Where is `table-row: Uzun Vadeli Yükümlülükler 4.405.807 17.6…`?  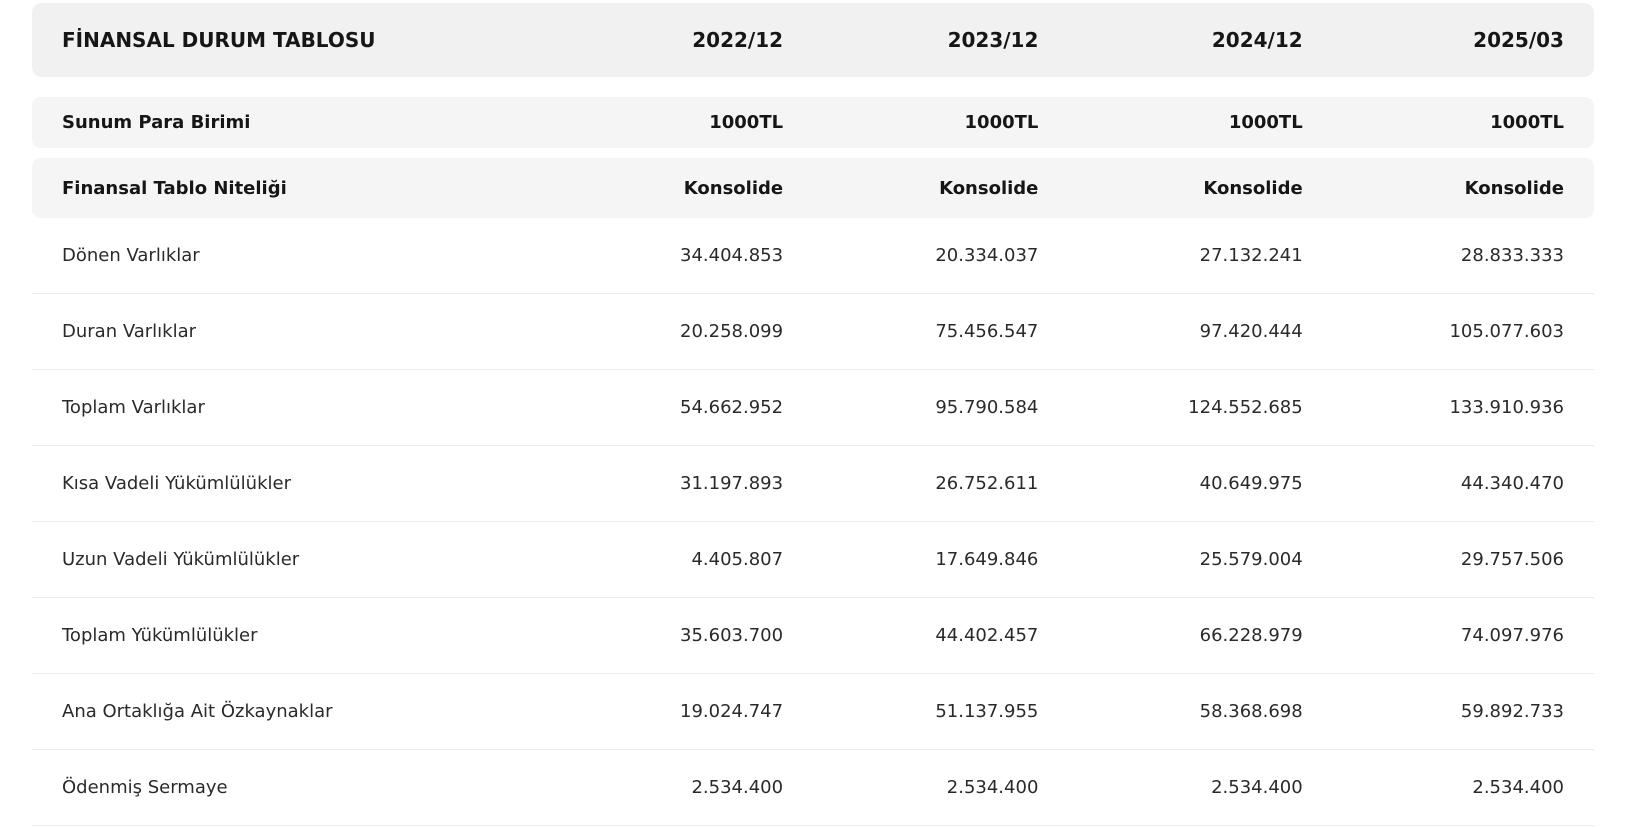
table-row: Uzun Vadeli Yükümlülükler 4.405.807 17.6… is located at coordinates (813, 560).